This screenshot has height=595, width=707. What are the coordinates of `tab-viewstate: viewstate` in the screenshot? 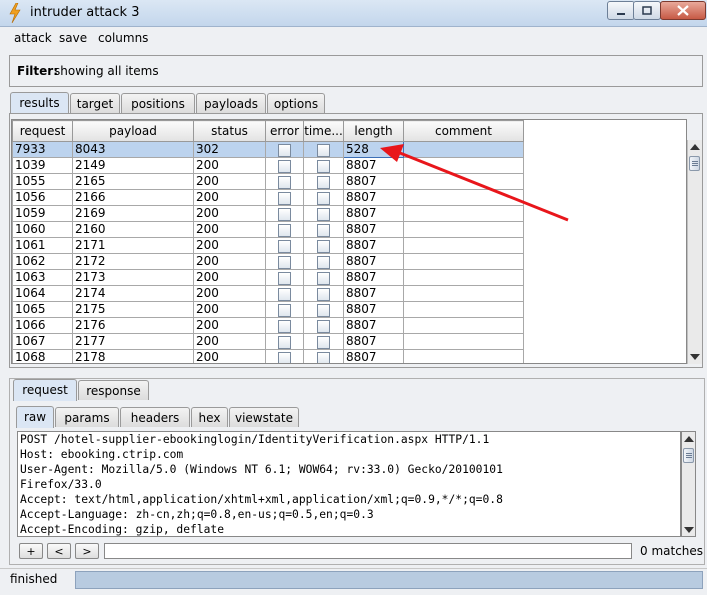 It's located at (264, 417).